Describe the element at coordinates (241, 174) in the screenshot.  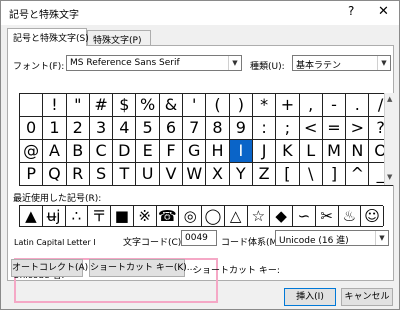
I see `char-cell: Y` at that location.